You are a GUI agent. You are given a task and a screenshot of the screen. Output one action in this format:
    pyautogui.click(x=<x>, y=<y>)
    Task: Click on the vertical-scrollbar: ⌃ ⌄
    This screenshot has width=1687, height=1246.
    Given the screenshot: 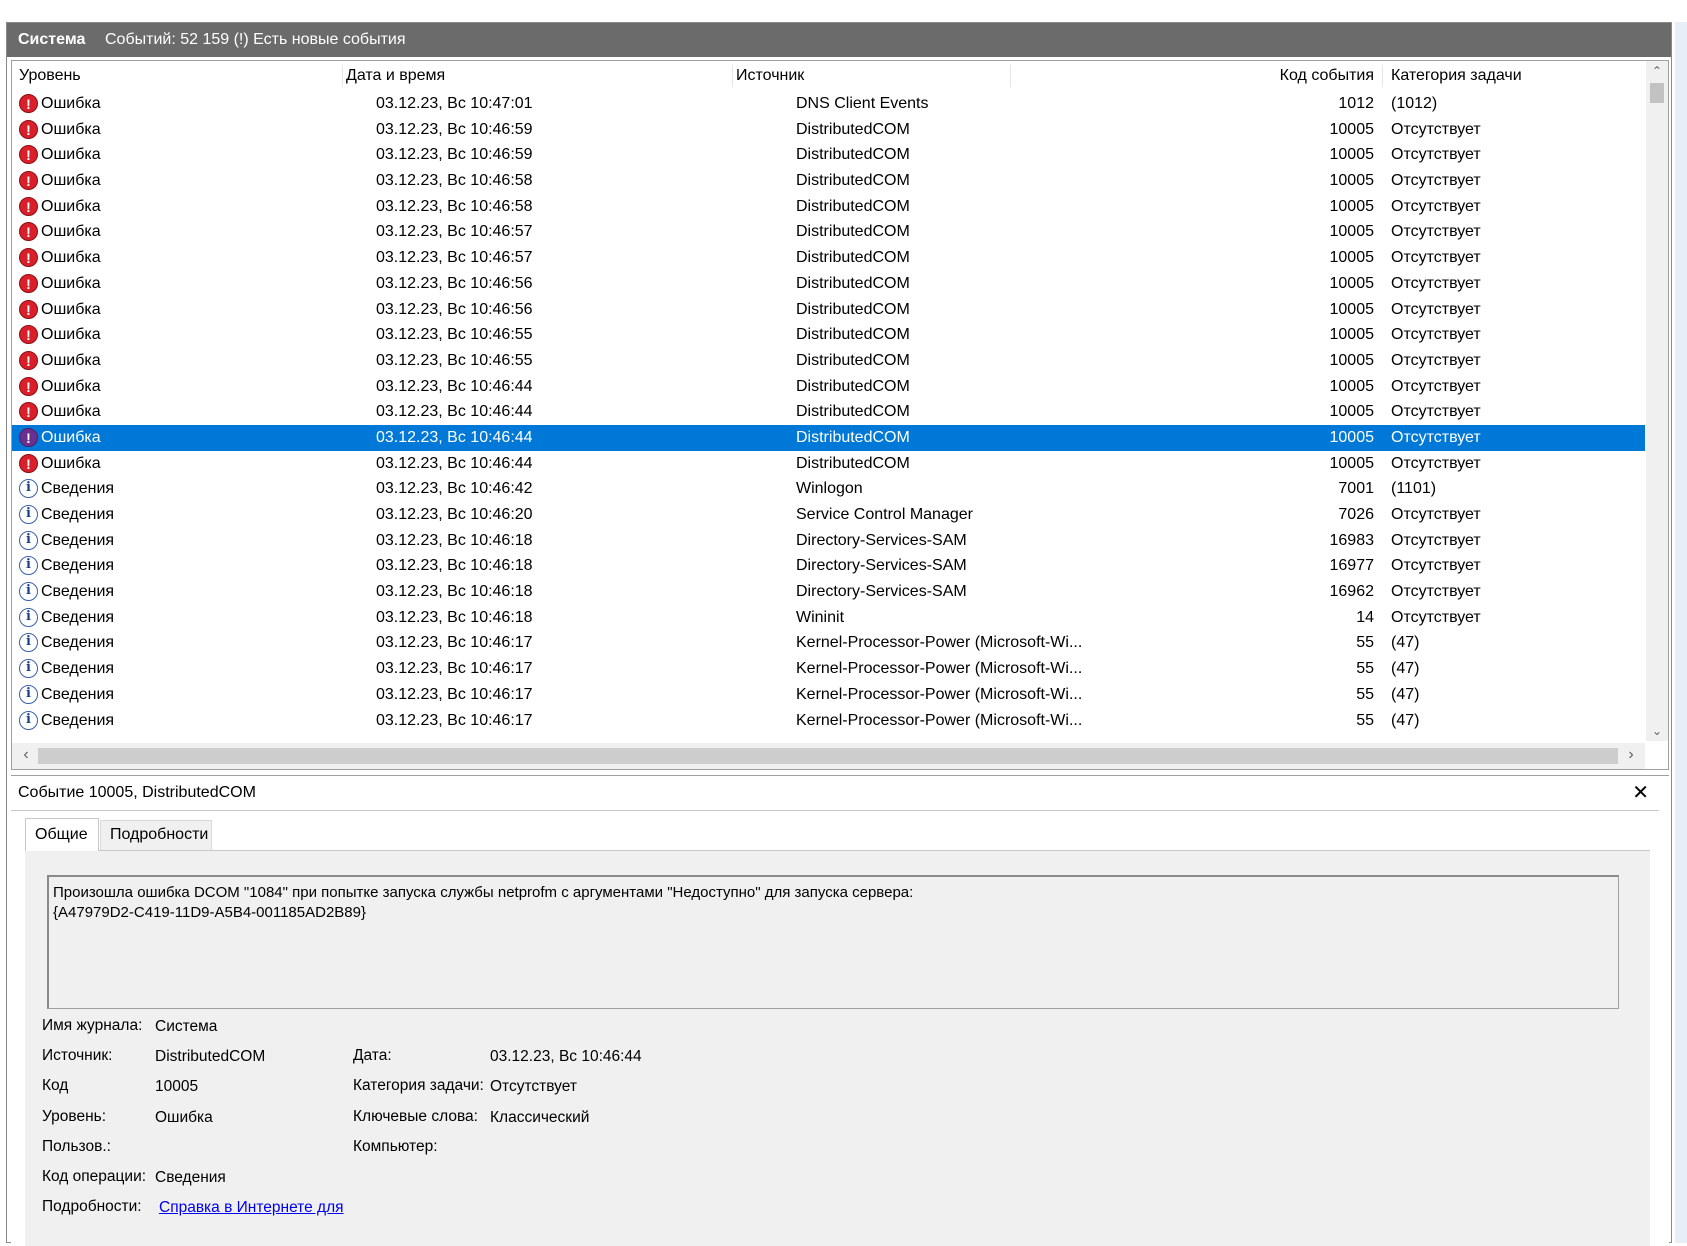 What is the action you would take?
    pyautogui.click(x=1657, y=401)
    